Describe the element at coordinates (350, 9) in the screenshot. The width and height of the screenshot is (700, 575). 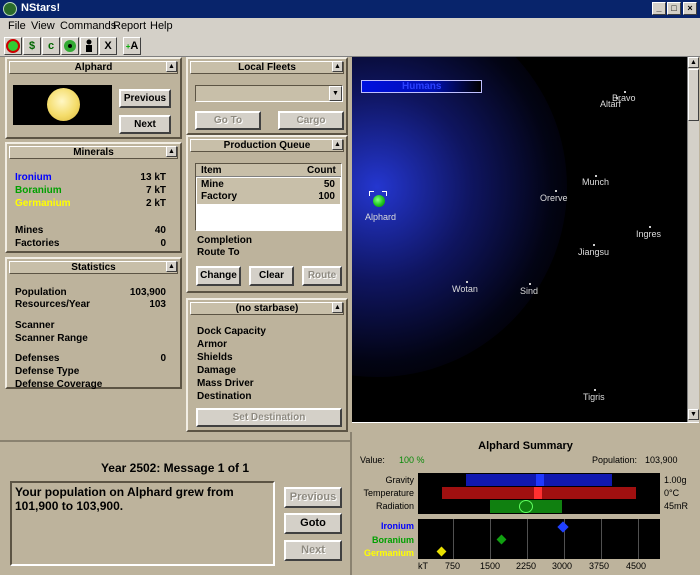
I see `title-bar: NStars! _ □ ×` at that location.